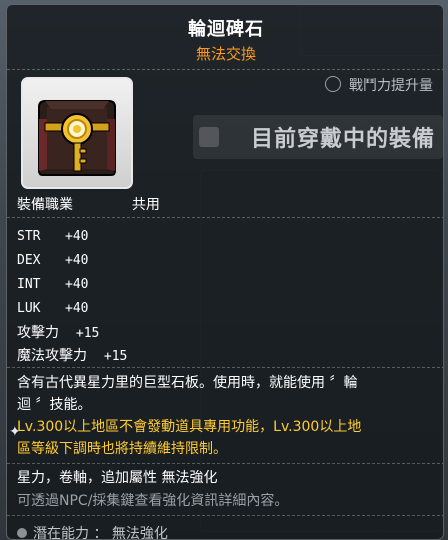 The height and width of the screenshot is (540, 448). Describe the element at coordinates (333, 84) in the screenshot. I see `combat-power-icon` at that location.